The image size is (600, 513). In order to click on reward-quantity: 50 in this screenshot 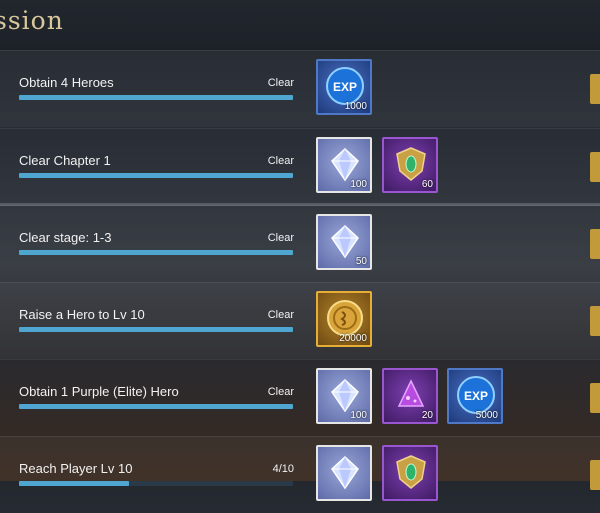, I will do `click(361, 261)`.